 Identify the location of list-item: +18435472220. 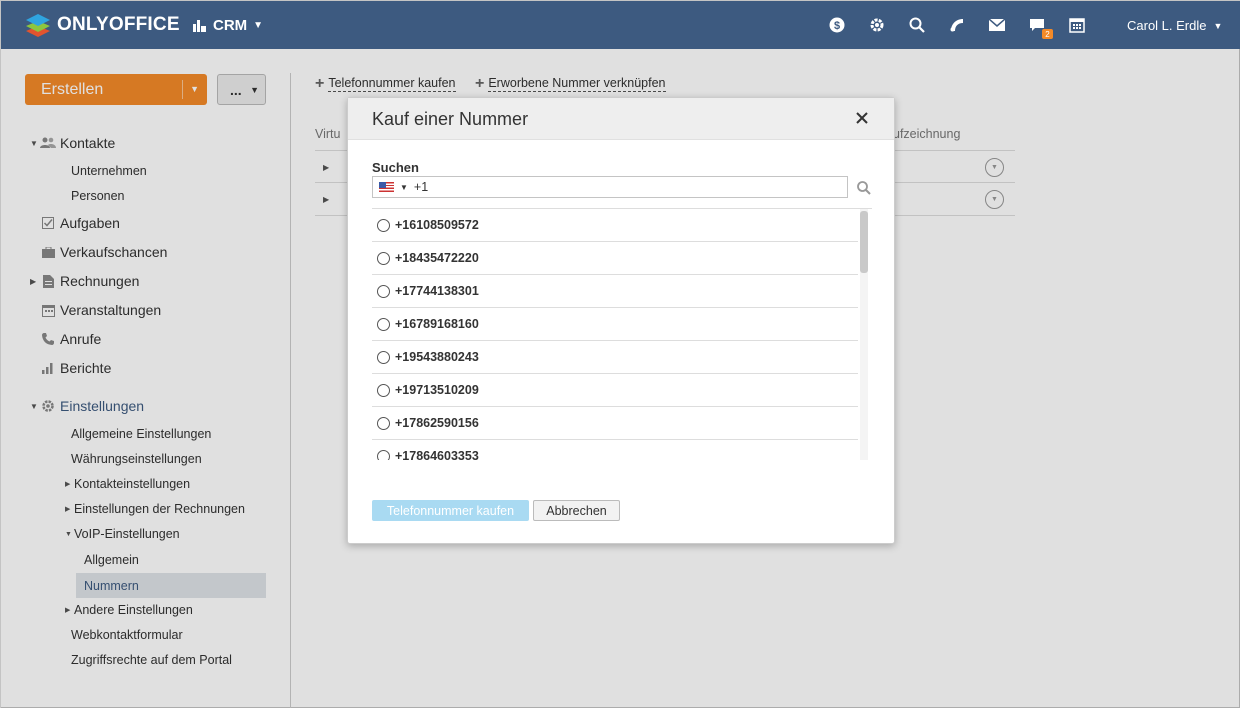
(615, 258).